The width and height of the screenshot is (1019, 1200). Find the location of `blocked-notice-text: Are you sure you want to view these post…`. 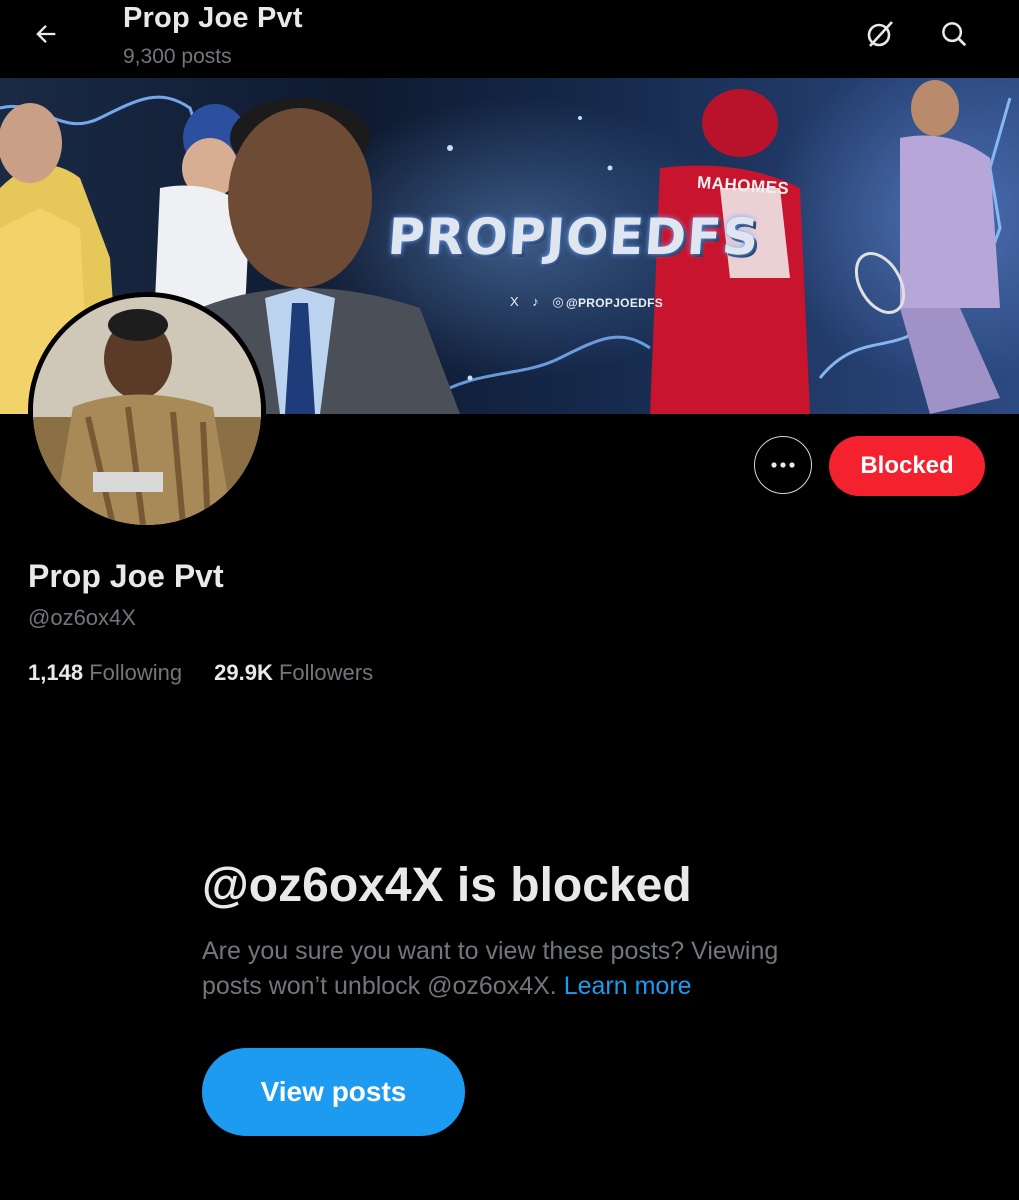

blocked-notice-text: Are you sure you want to view these post… is located at coordinates (490, 968).